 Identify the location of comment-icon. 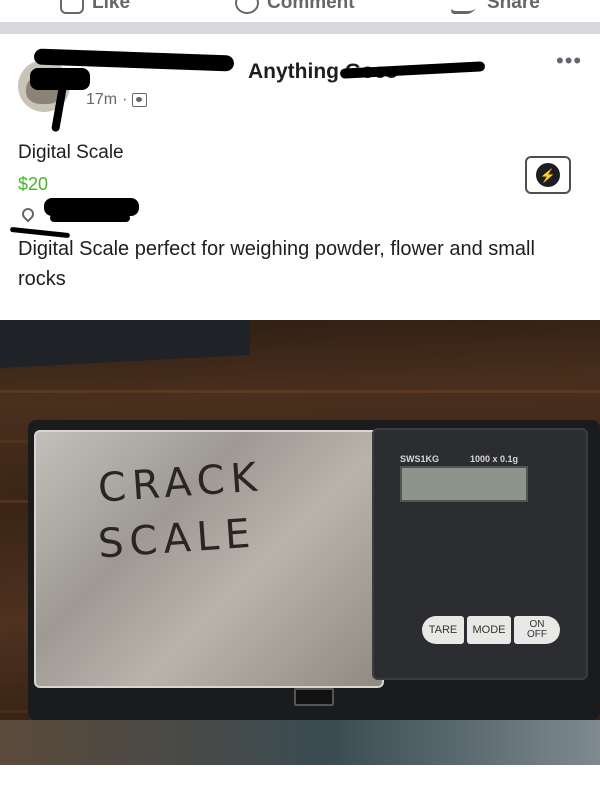
(247, 7).